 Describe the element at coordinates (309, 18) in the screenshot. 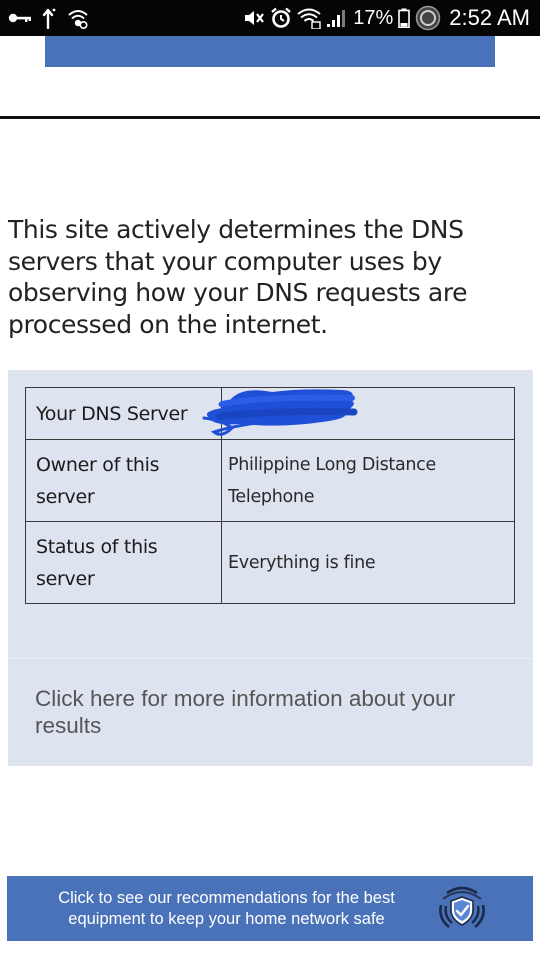

I see `wifi-icon` at that location.